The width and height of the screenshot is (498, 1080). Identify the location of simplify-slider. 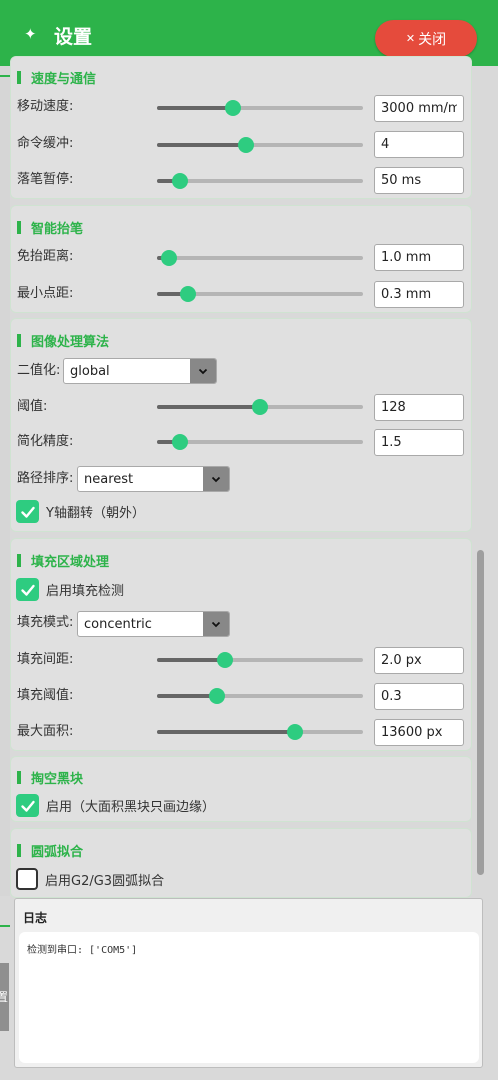
(260, 442).